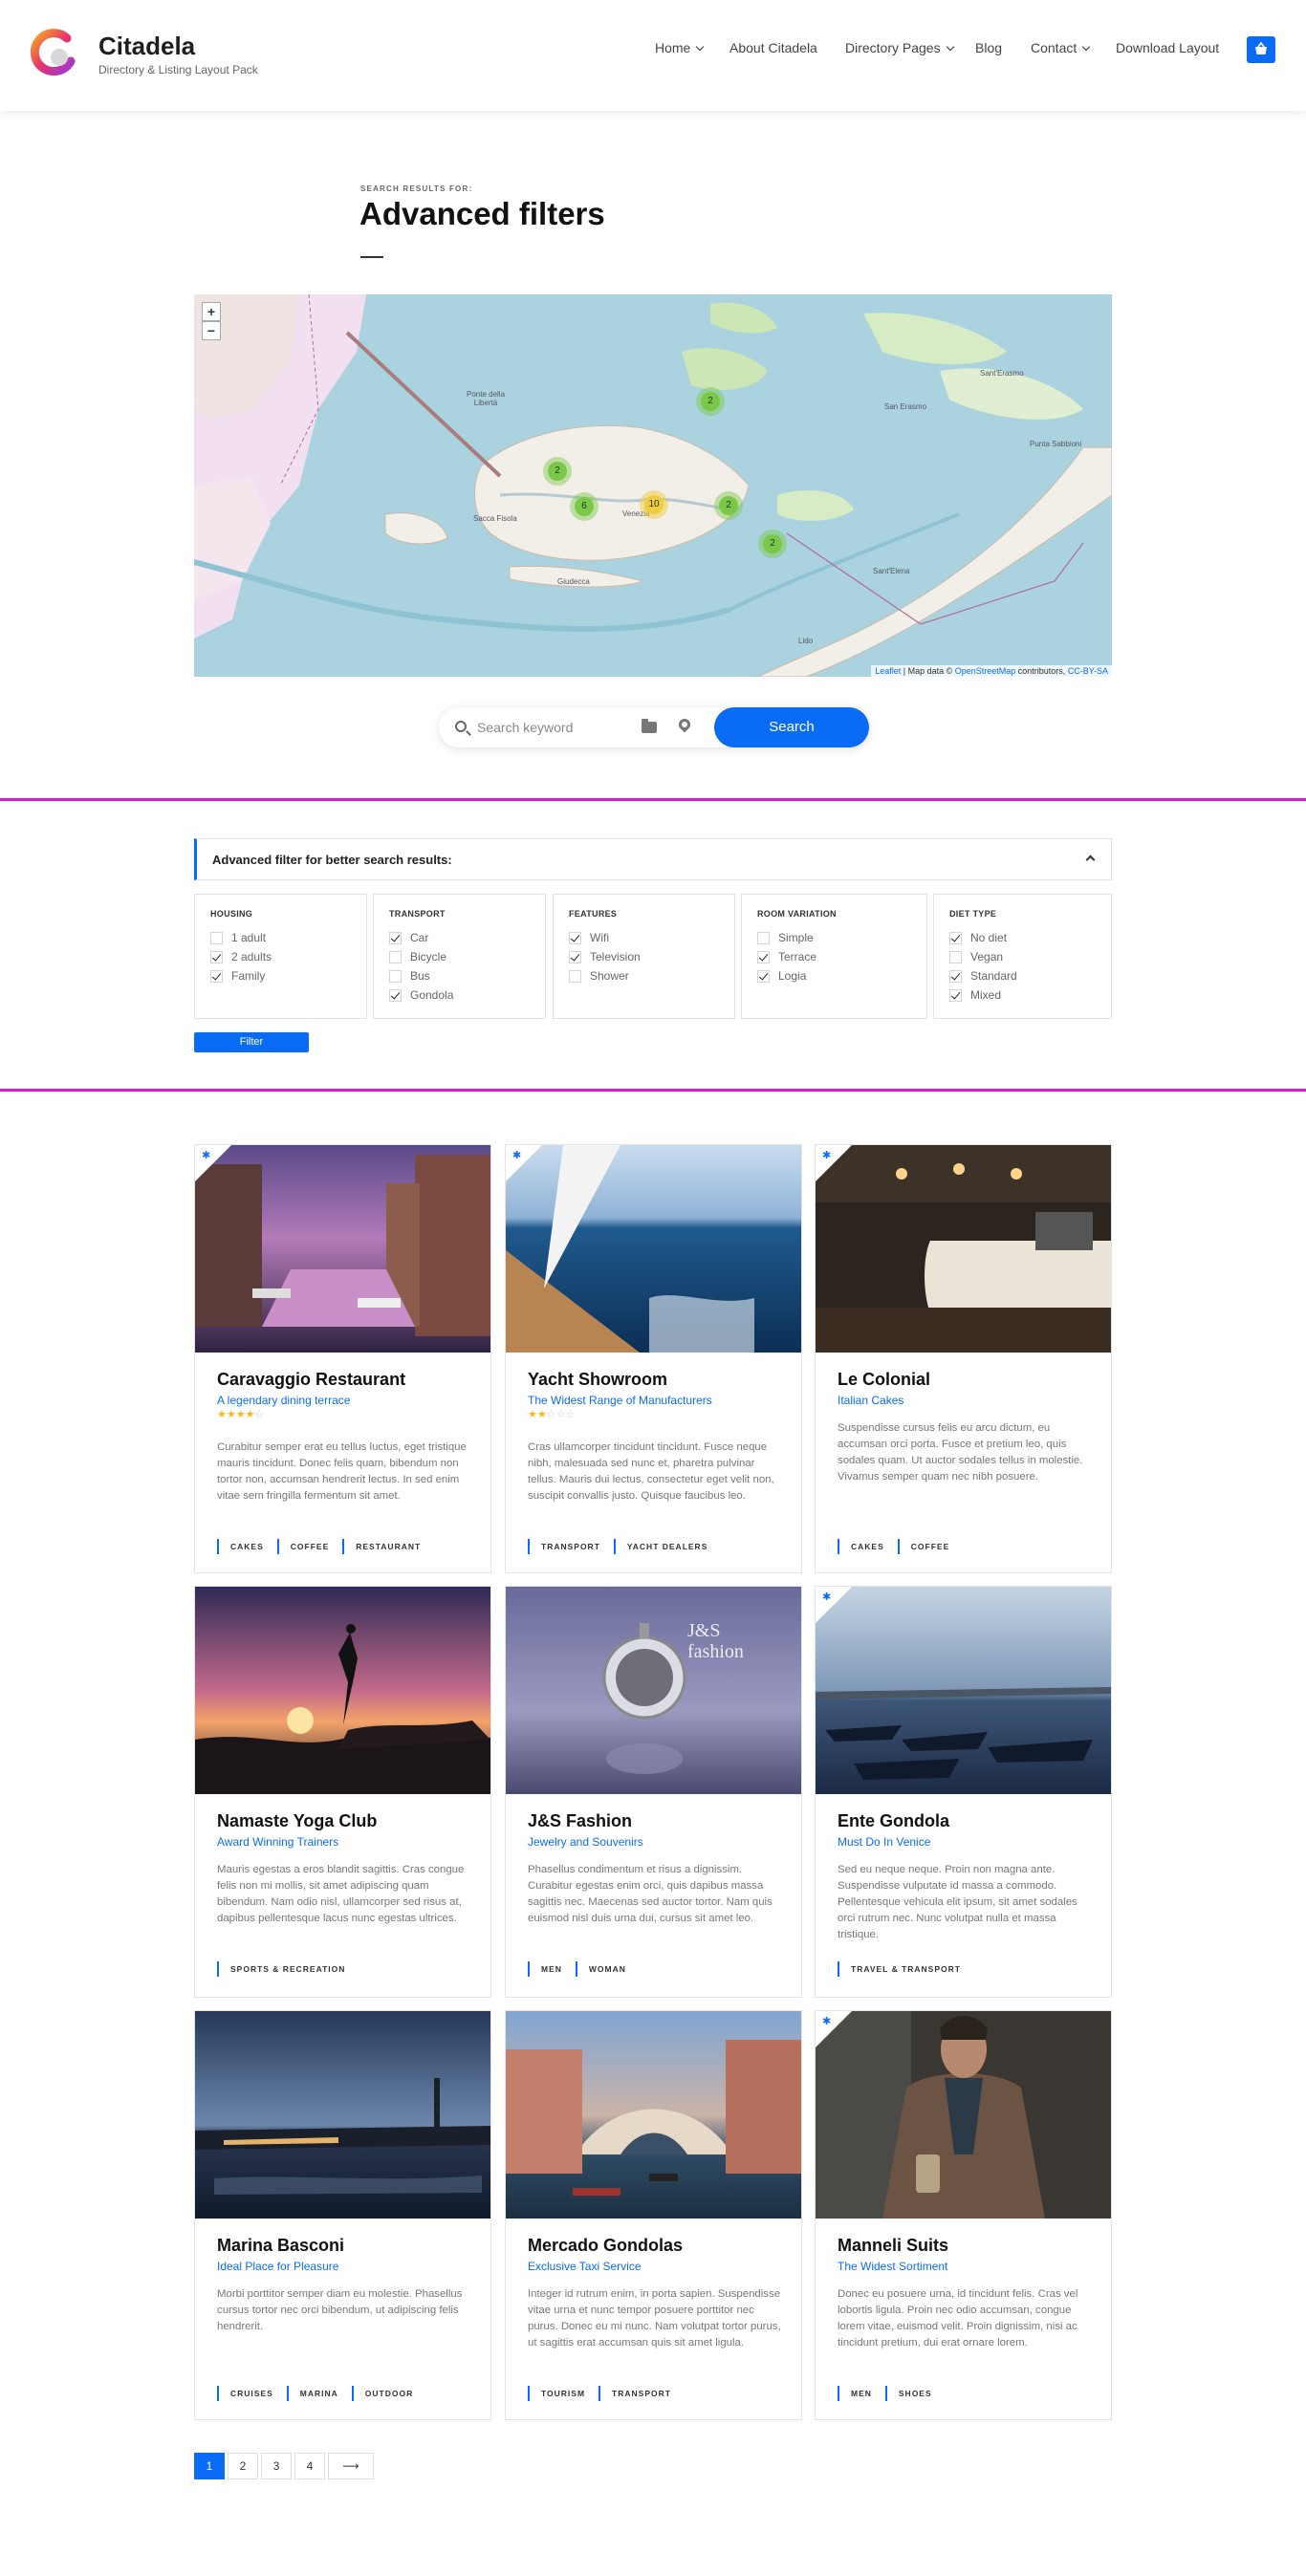 The width and height of the screenshot is (1306, 2576). What do you see at coordinates (580, 1821) in the screenshot?
I see `listing-title: J&S Fashion` at bounding box center [580, 1821].